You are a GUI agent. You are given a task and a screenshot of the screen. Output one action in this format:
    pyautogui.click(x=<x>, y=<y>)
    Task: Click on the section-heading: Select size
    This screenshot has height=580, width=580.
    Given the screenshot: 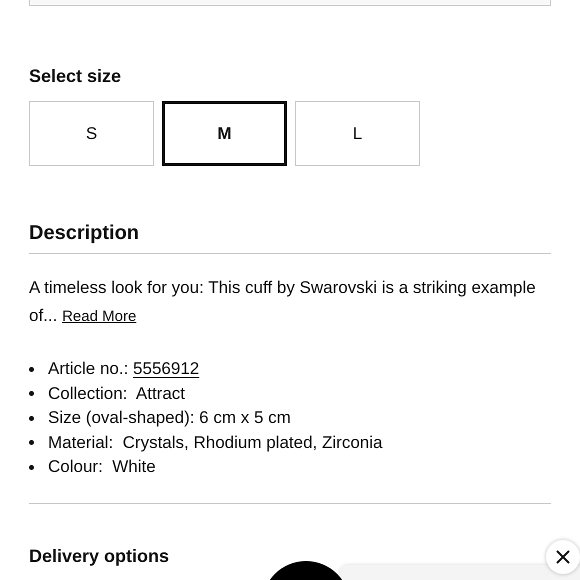 What is the action you would take?
    pyautogui.click(x=75, y=76)
    